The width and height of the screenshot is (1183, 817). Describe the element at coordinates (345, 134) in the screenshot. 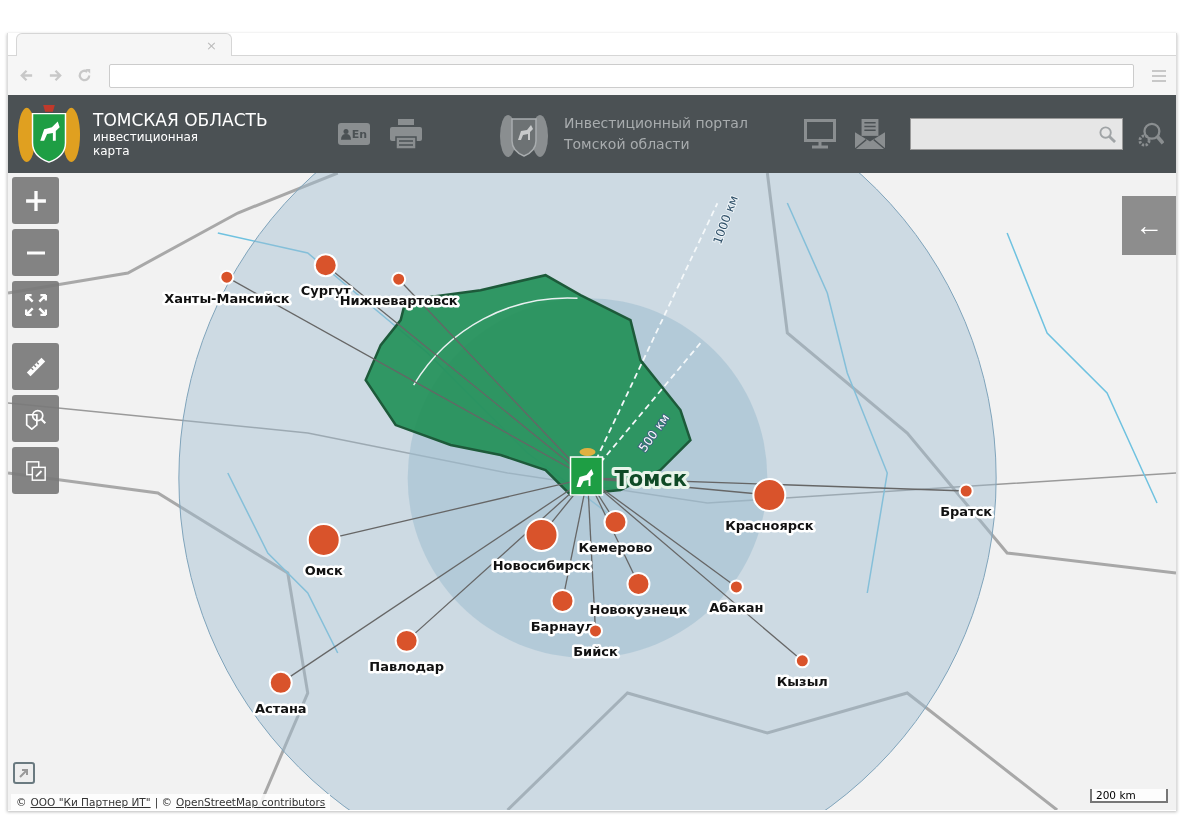

I see `person-icon` at that location.